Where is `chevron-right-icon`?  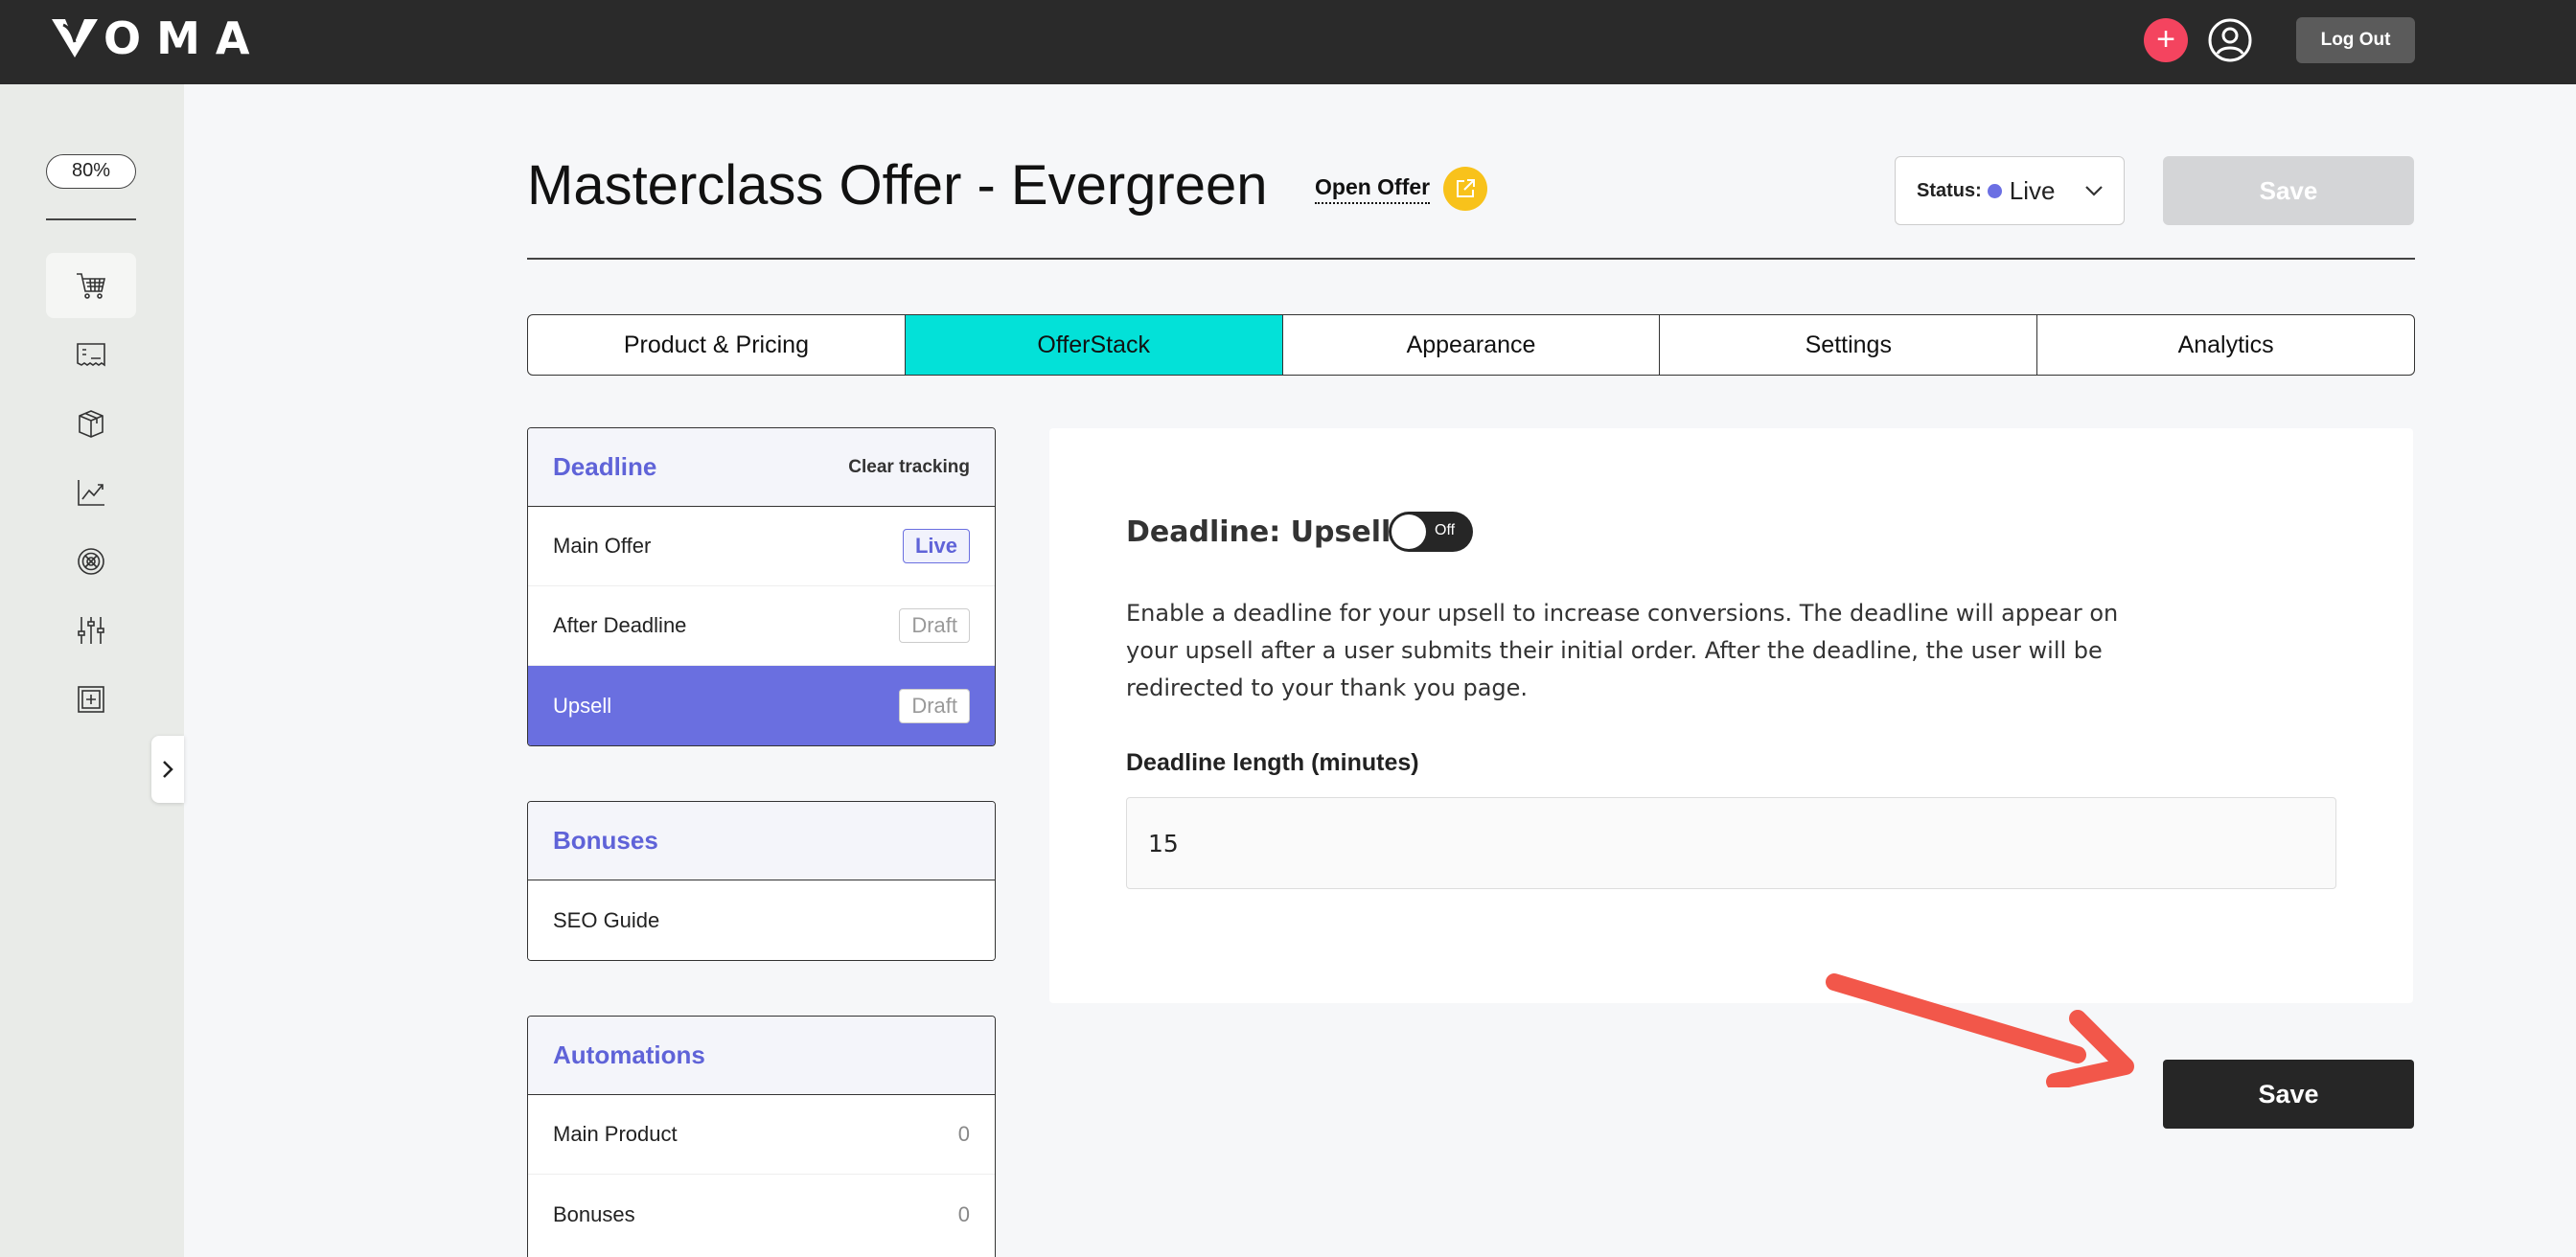 chevron-right-icon is located at coordinates (168, 769).